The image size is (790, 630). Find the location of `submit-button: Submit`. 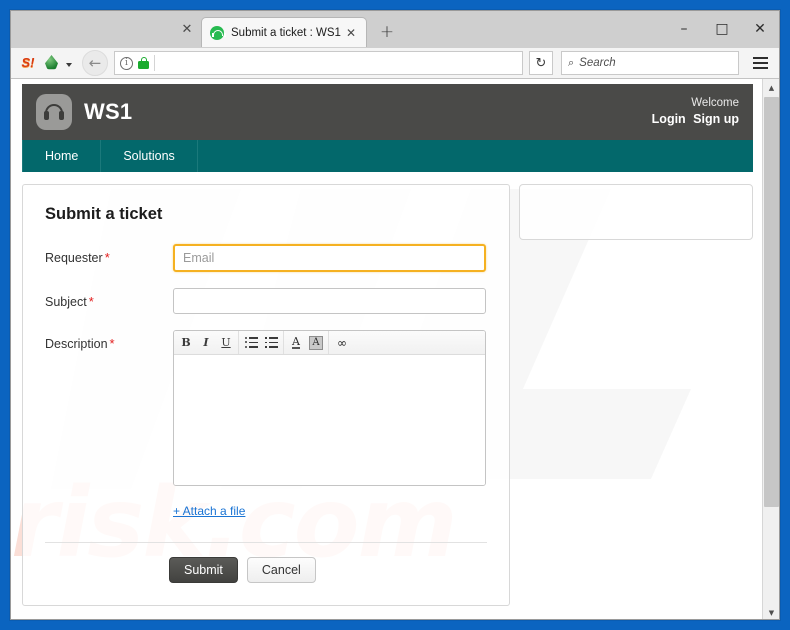

submit-button: Submit is located at coordinates (203, 570).